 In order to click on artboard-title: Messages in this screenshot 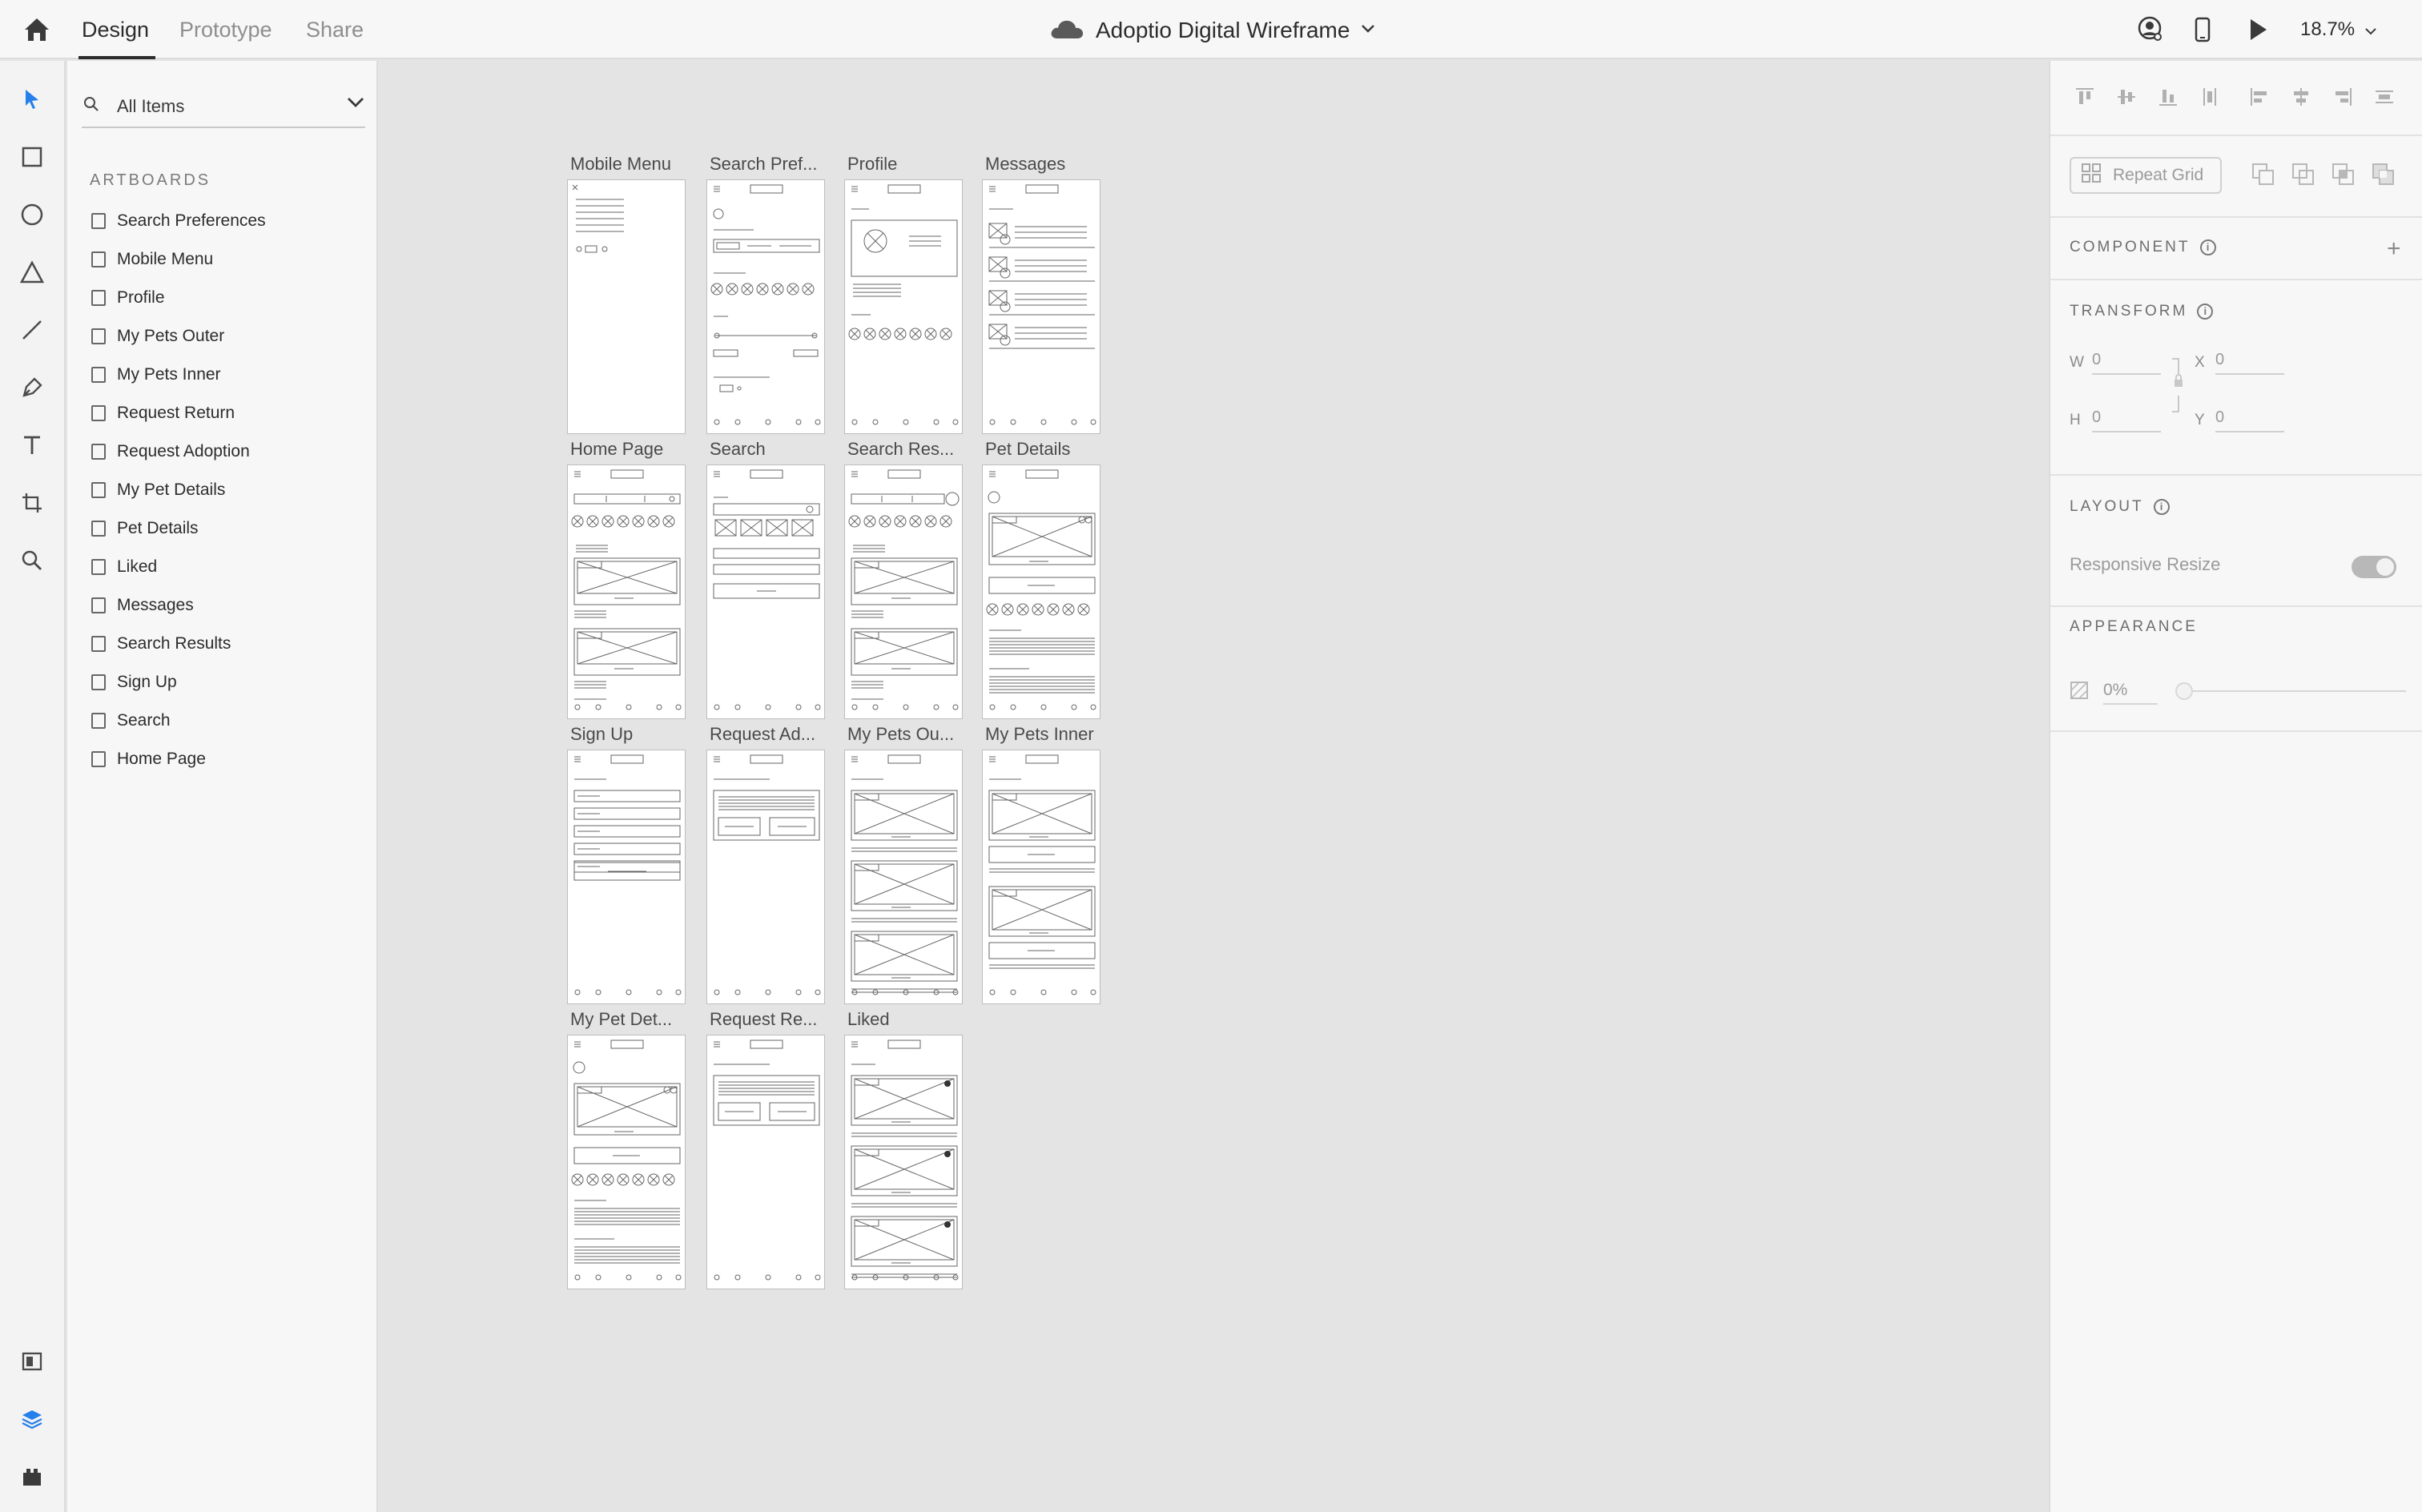, I will do `click(1045, 164)`.